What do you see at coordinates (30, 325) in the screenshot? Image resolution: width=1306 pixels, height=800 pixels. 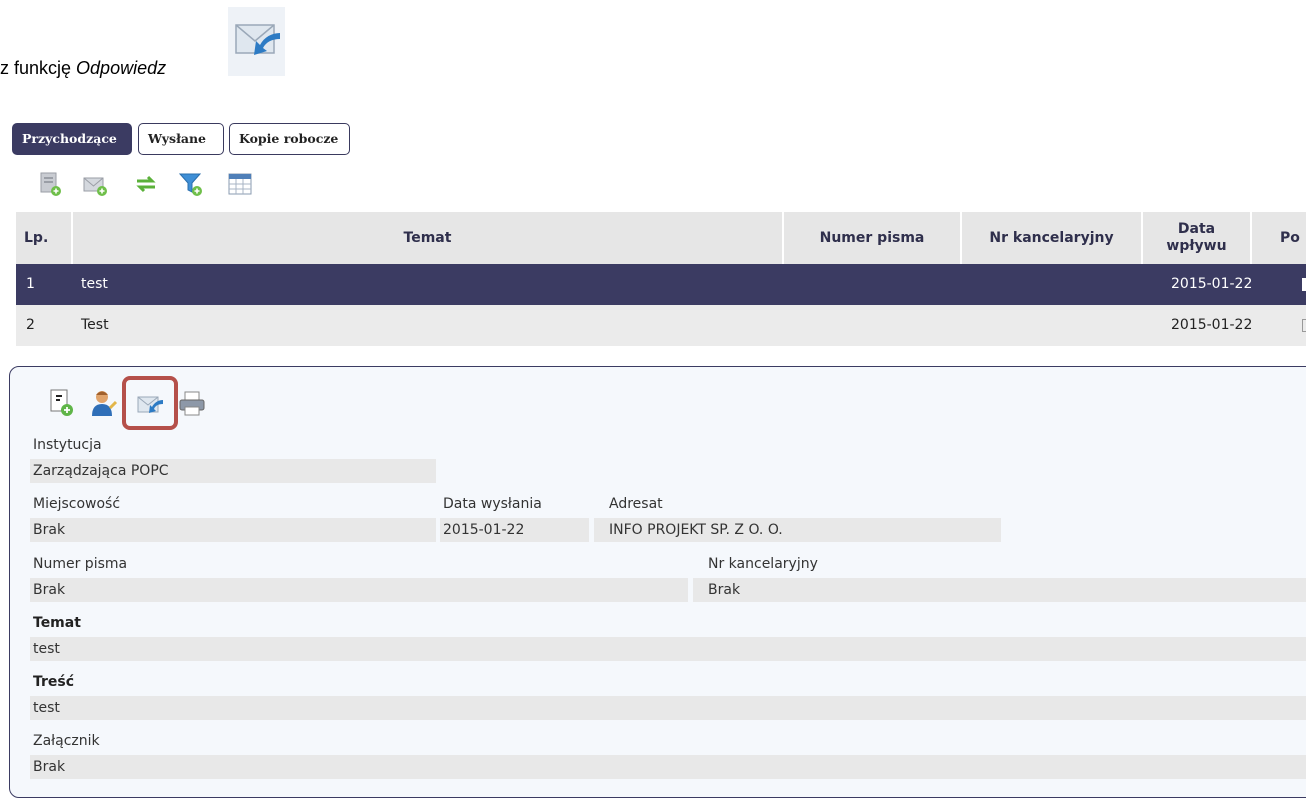 I see `row-lp: 2` at bounding box center [30, 325].